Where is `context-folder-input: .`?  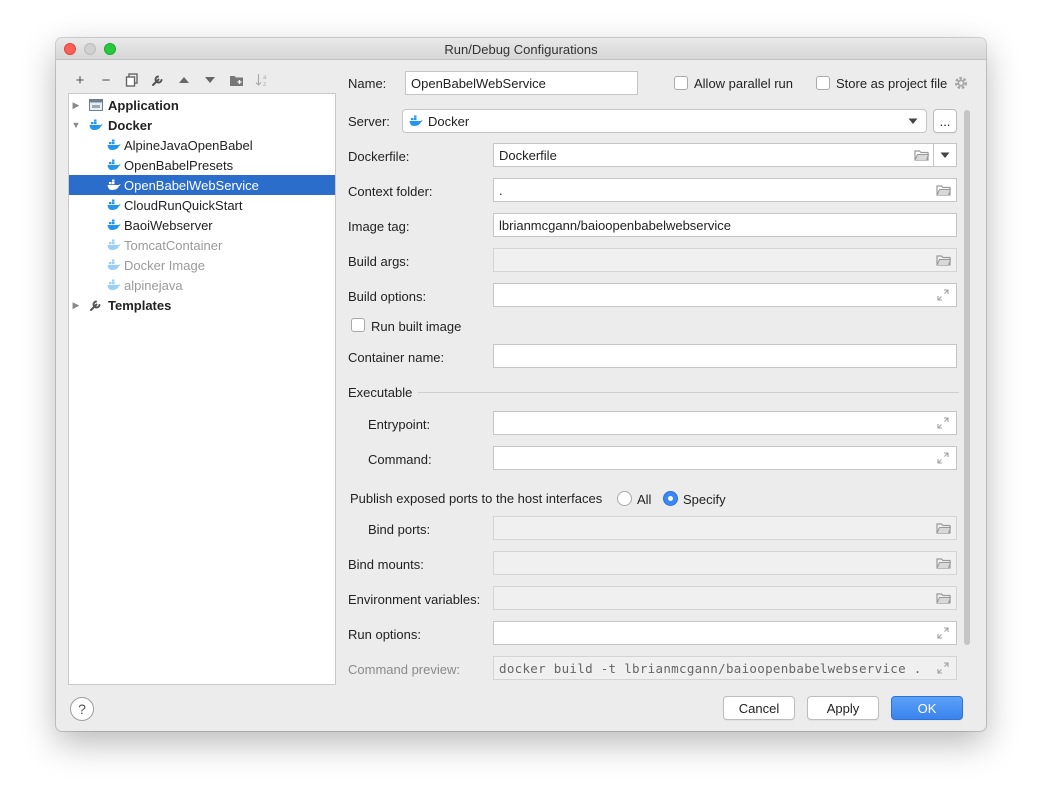 context-folder-input: . is located at coordinates (725, 190).